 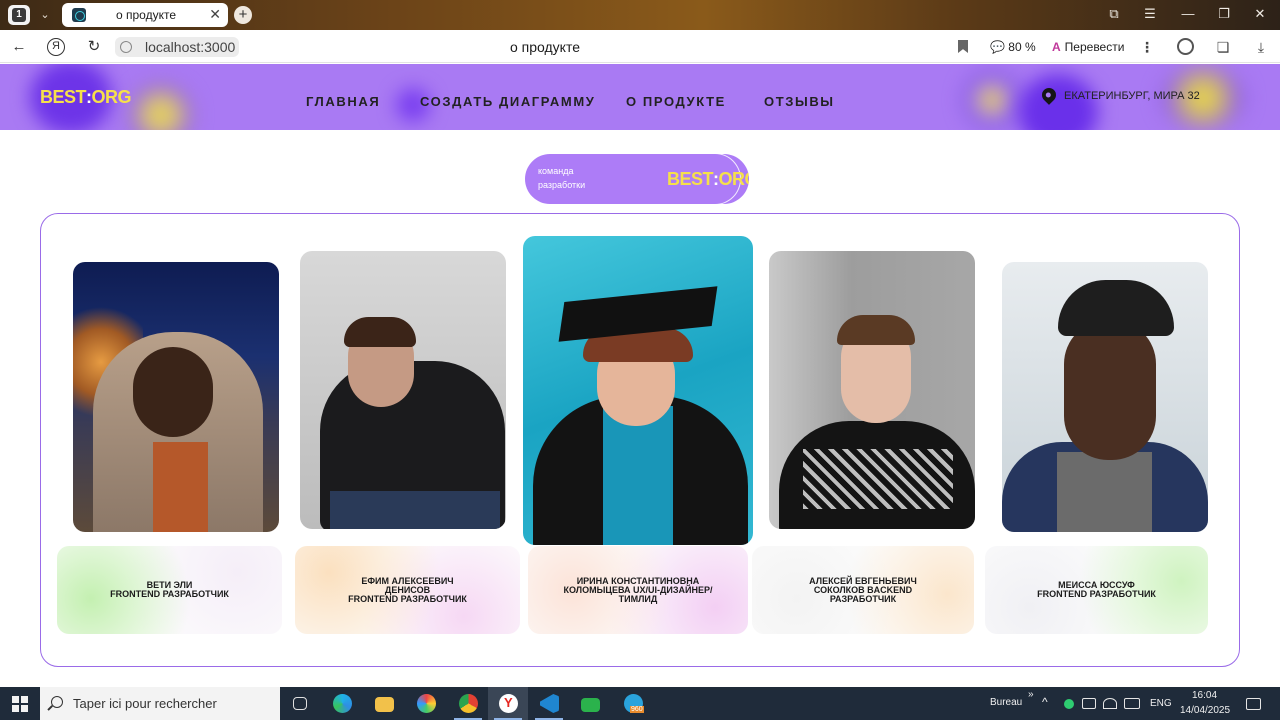 What do you see at coordinates (1150, 14) in the screenshot?
I see `menu-icon: ☰` at bounding box center [1150, 14].